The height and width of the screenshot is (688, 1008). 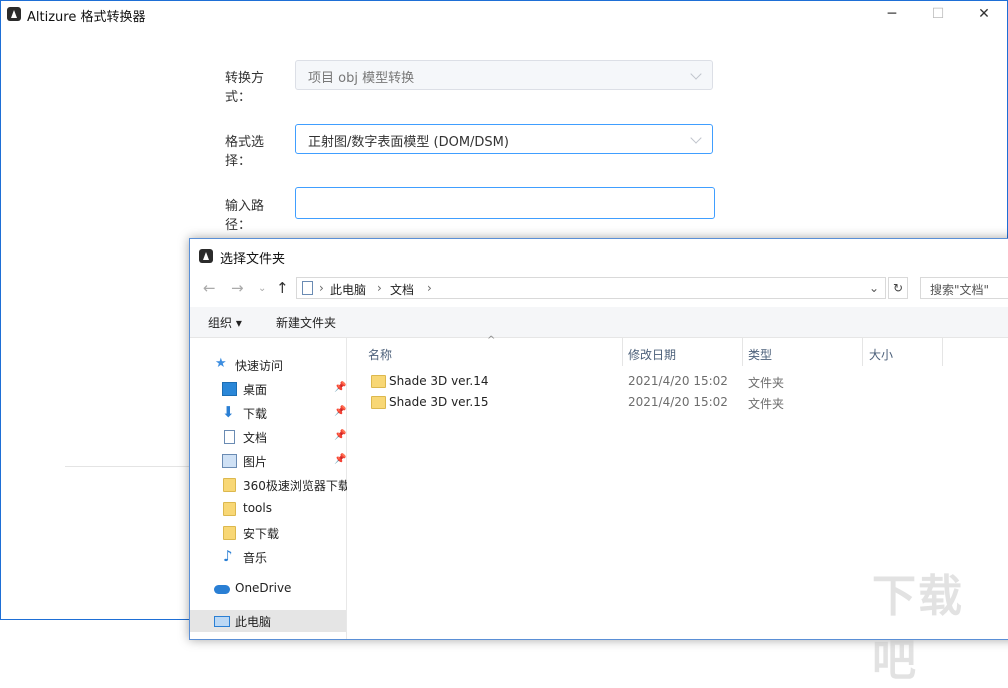 I want to click on star-icon: ★, so click(x=221, y=363).